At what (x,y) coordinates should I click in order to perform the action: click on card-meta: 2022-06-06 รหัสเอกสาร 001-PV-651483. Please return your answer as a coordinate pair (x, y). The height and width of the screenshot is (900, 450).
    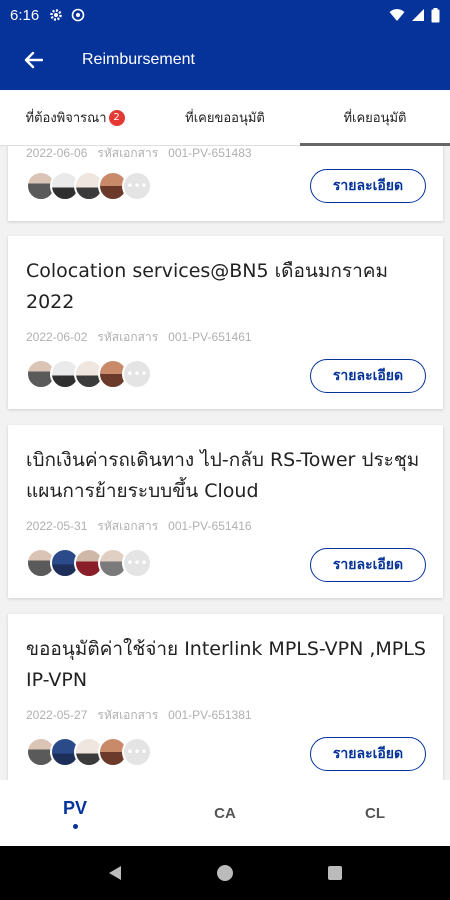
    Looking at the image, I should click on (144, 154).